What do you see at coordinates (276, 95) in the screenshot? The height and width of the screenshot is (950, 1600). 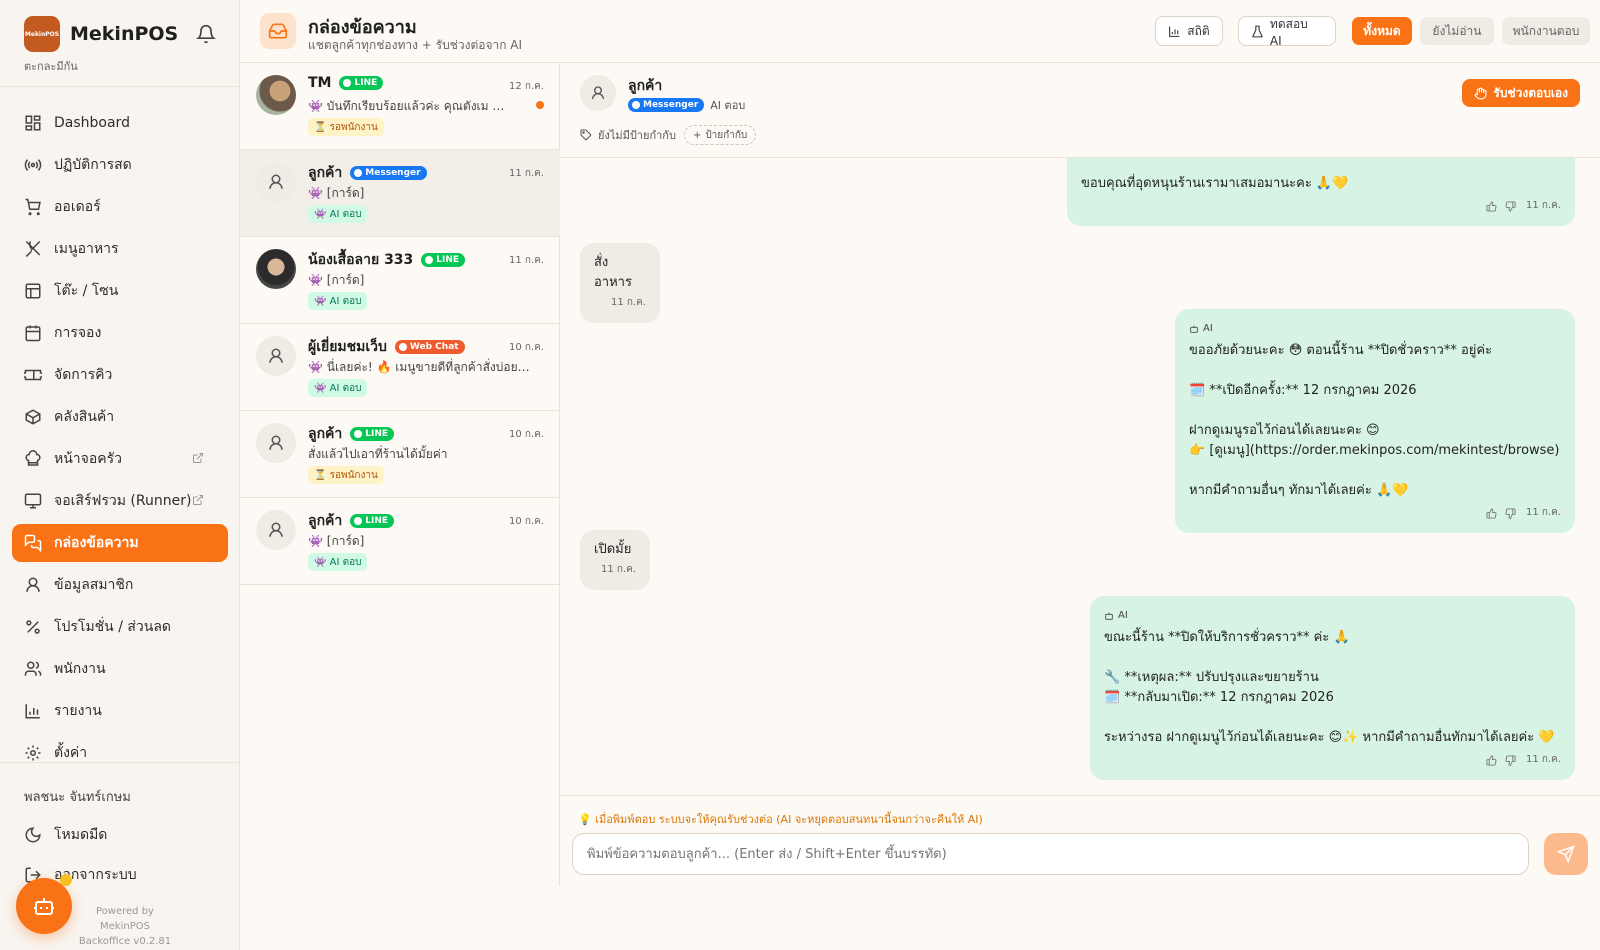 I see `avatar` at bounding box center [276, 95].